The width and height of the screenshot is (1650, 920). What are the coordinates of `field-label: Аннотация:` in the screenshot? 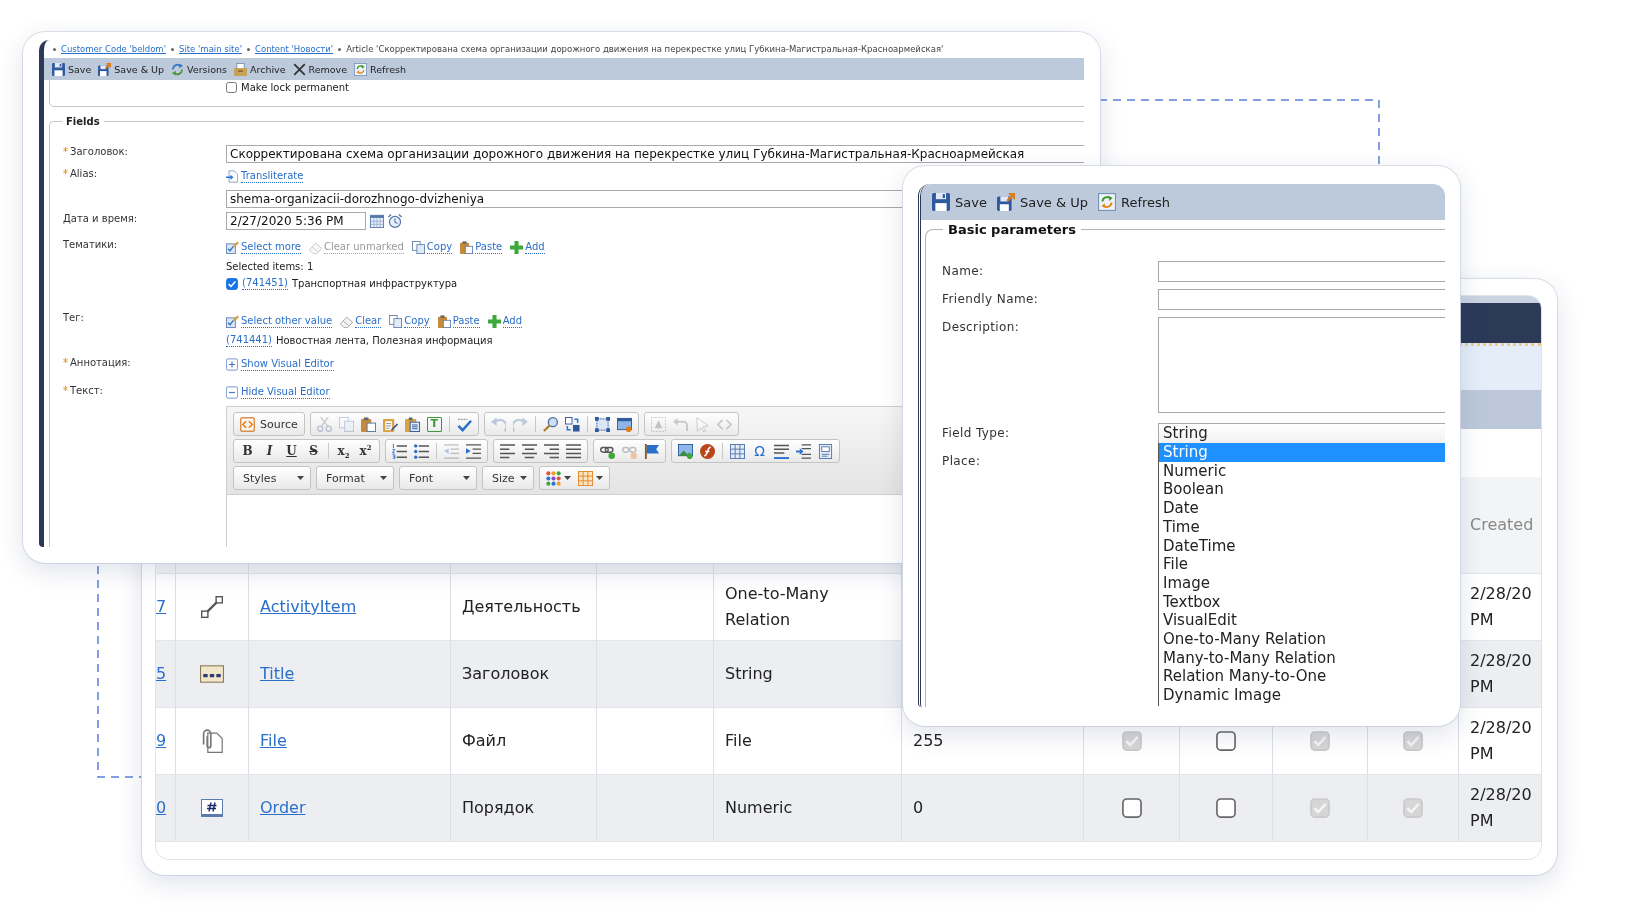 It's located at (100, 362).